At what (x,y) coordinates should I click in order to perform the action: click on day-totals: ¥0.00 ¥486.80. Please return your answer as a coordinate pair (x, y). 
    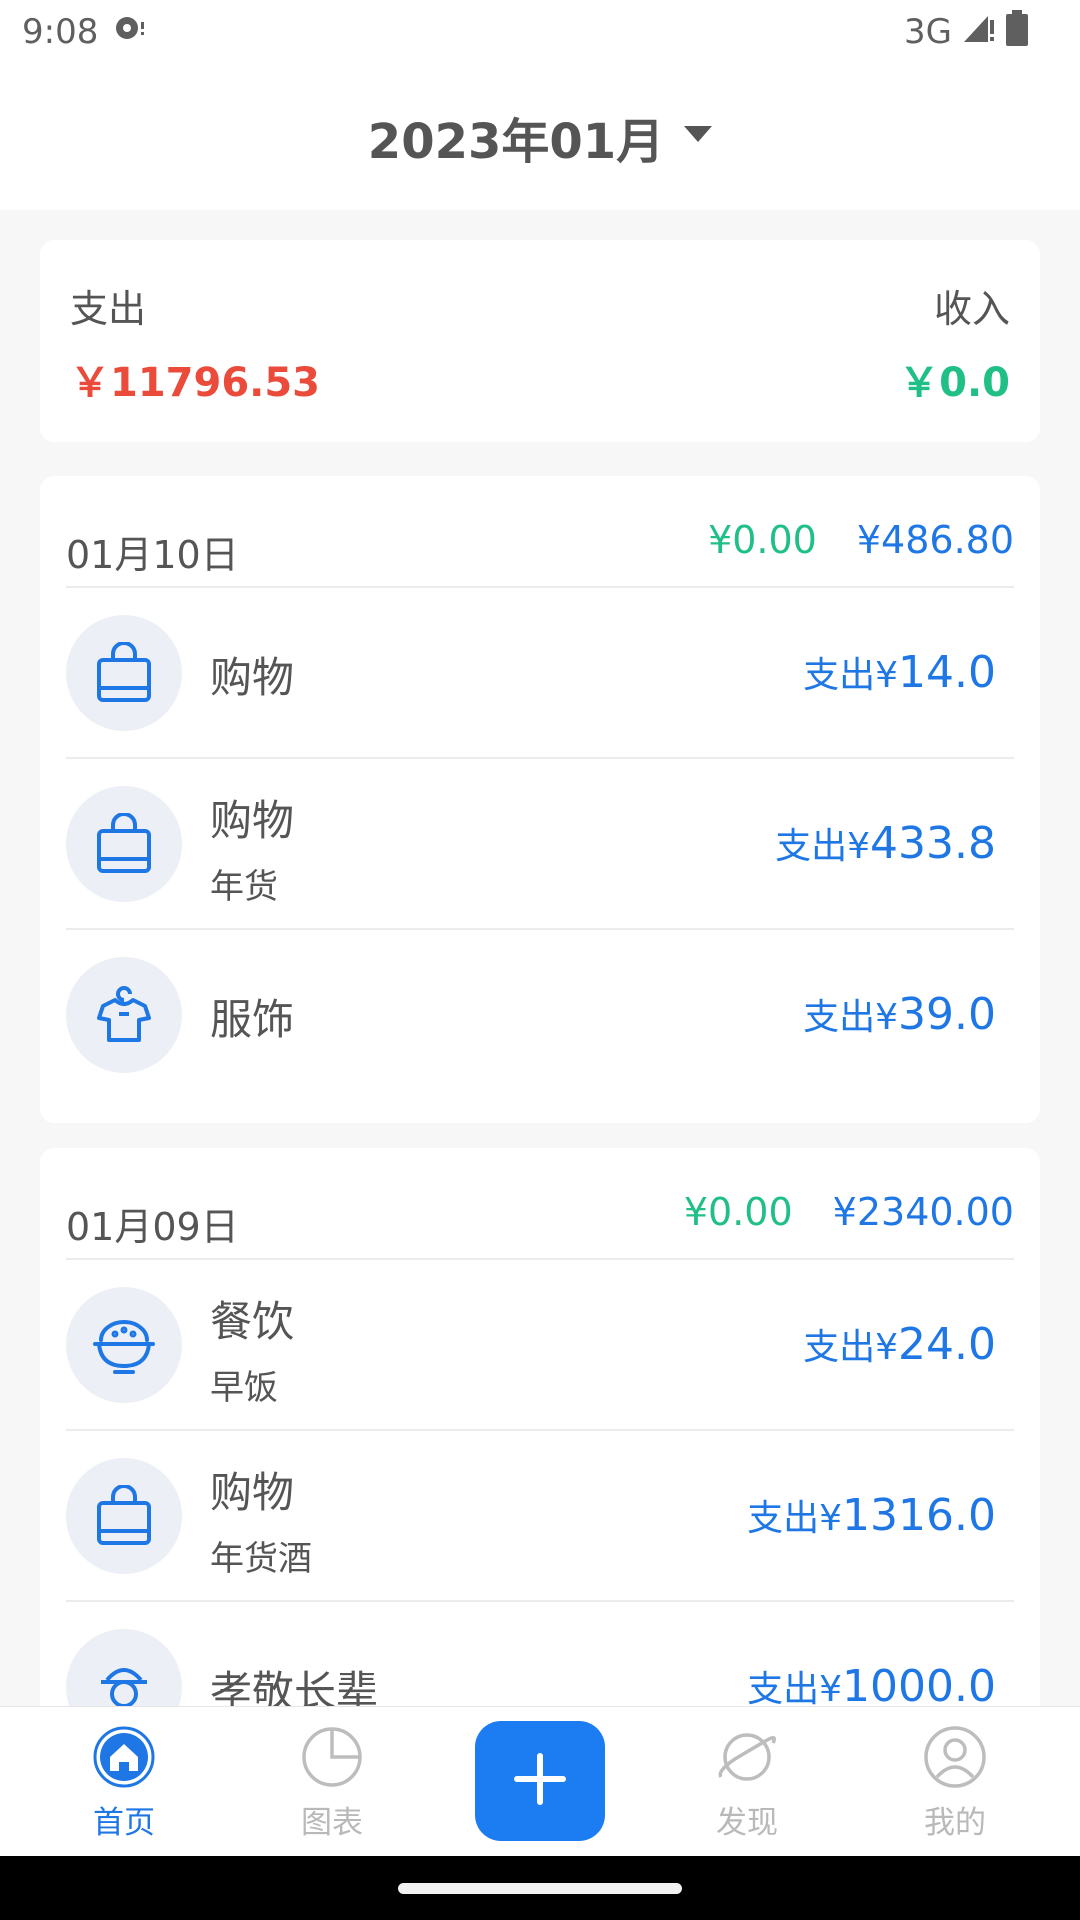
    Looking at the image, I should click on (861, 540).